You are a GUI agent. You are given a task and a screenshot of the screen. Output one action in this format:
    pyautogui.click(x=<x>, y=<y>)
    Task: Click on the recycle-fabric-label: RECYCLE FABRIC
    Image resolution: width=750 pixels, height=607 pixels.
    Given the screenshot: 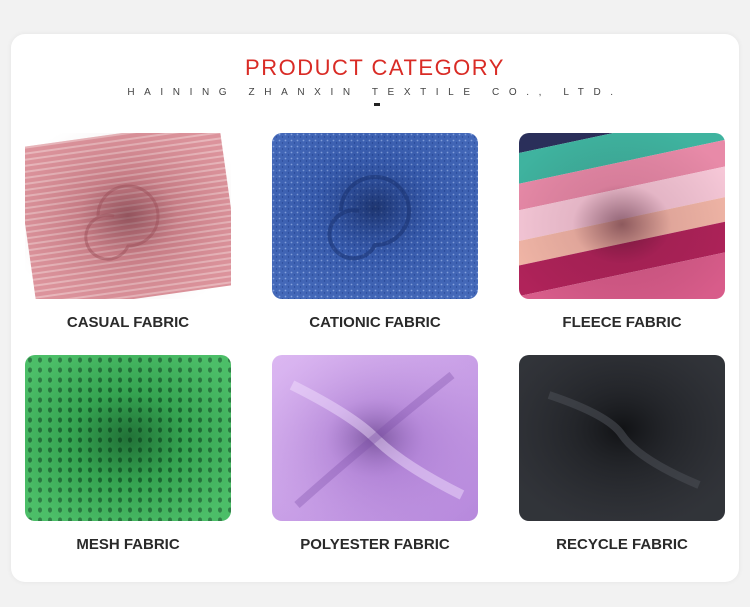 What is the action you would take?
    pyautogui.click(x=622, y=545)
    